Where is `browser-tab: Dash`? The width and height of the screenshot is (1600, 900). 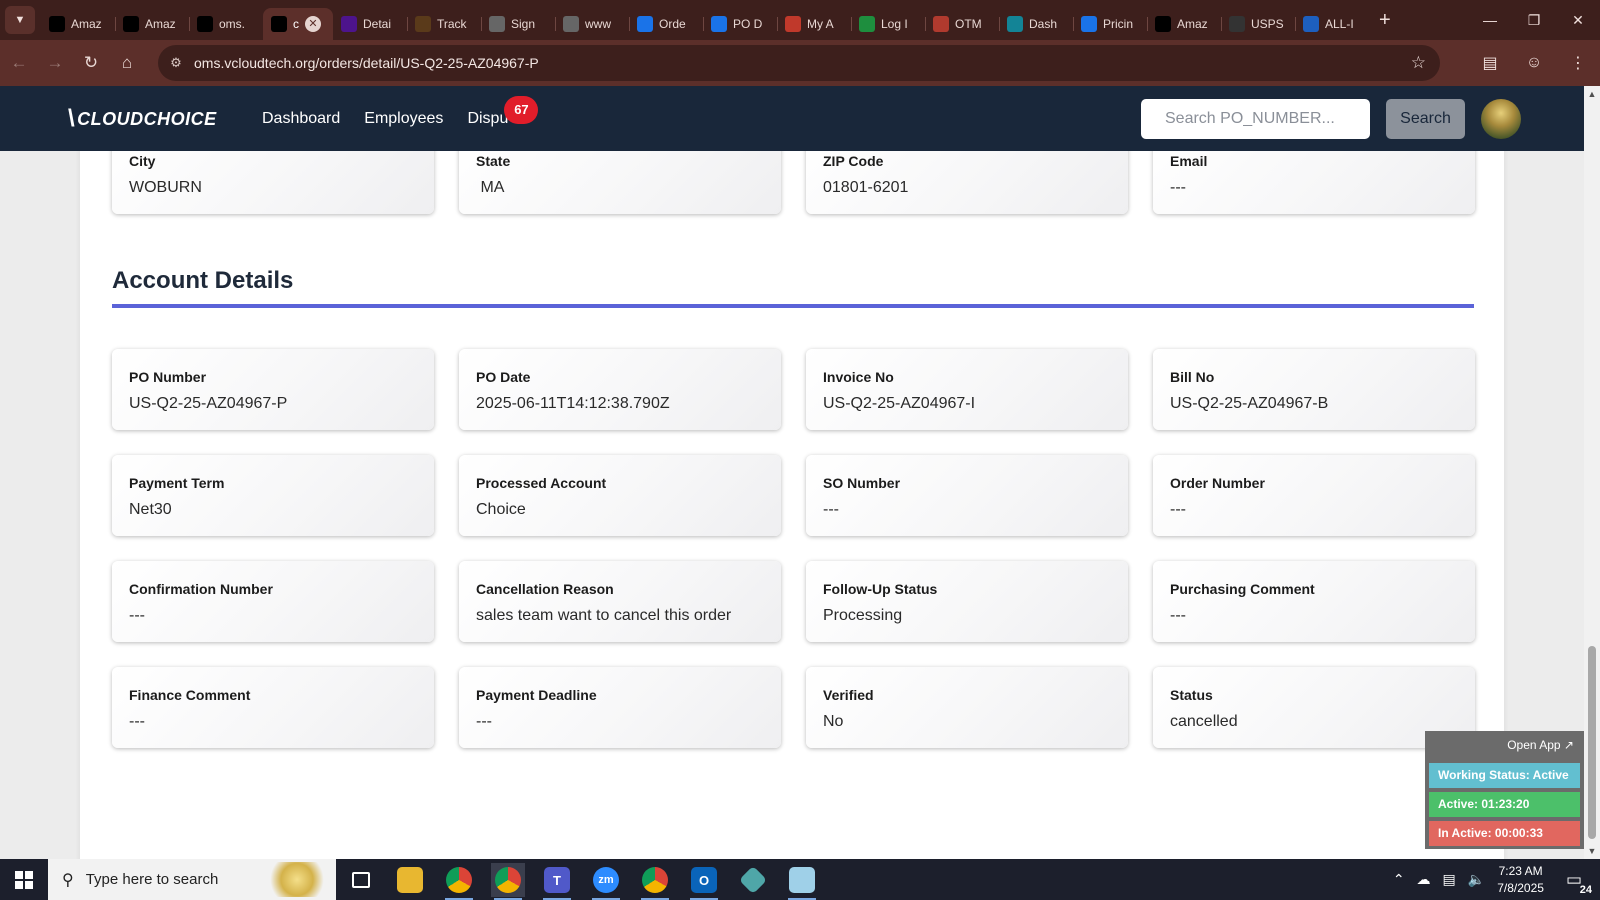
browser-tab: Dash is located at coordinates (1036, 24).